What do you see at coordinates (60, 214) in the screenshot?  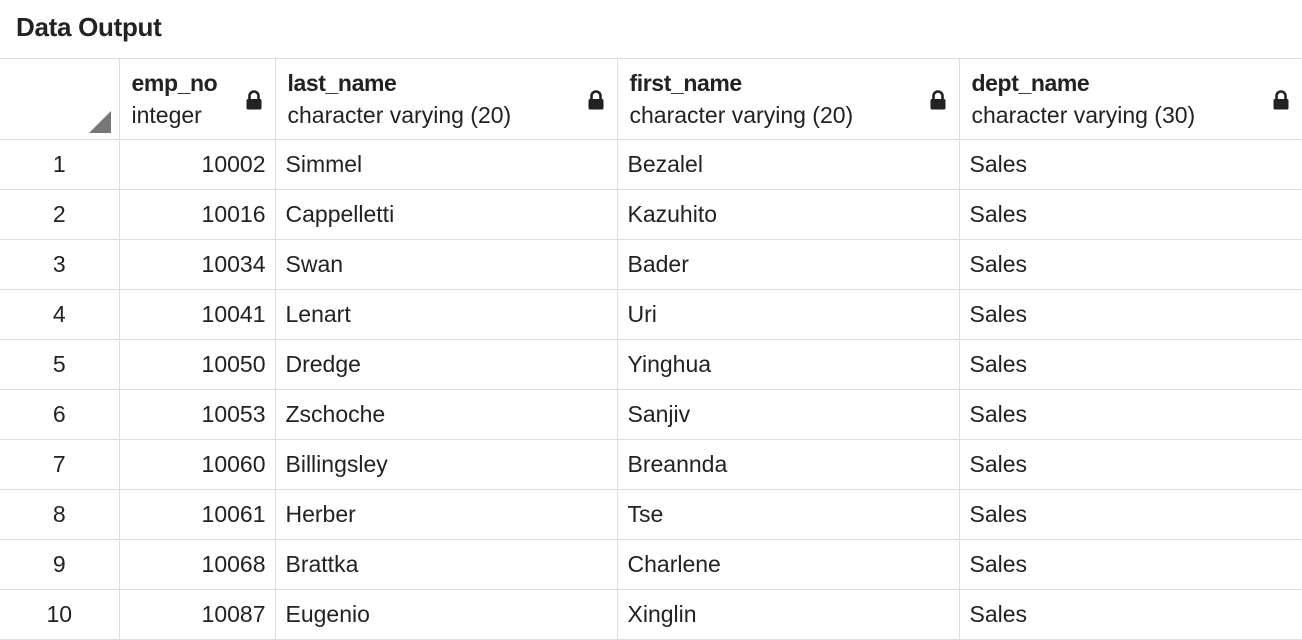 I see `row-number-cell: 2` at bounding box center [60, 214].